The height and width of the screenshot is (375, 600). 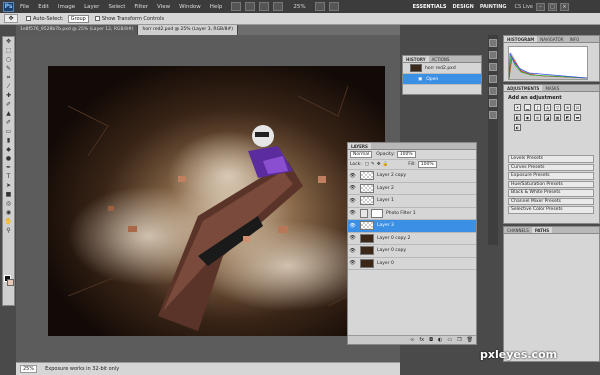 What do you see at coordinates (567, 107) in the screenshot?
I see `hue-saturation-icon: ≋` at bounding box center [567, 107].